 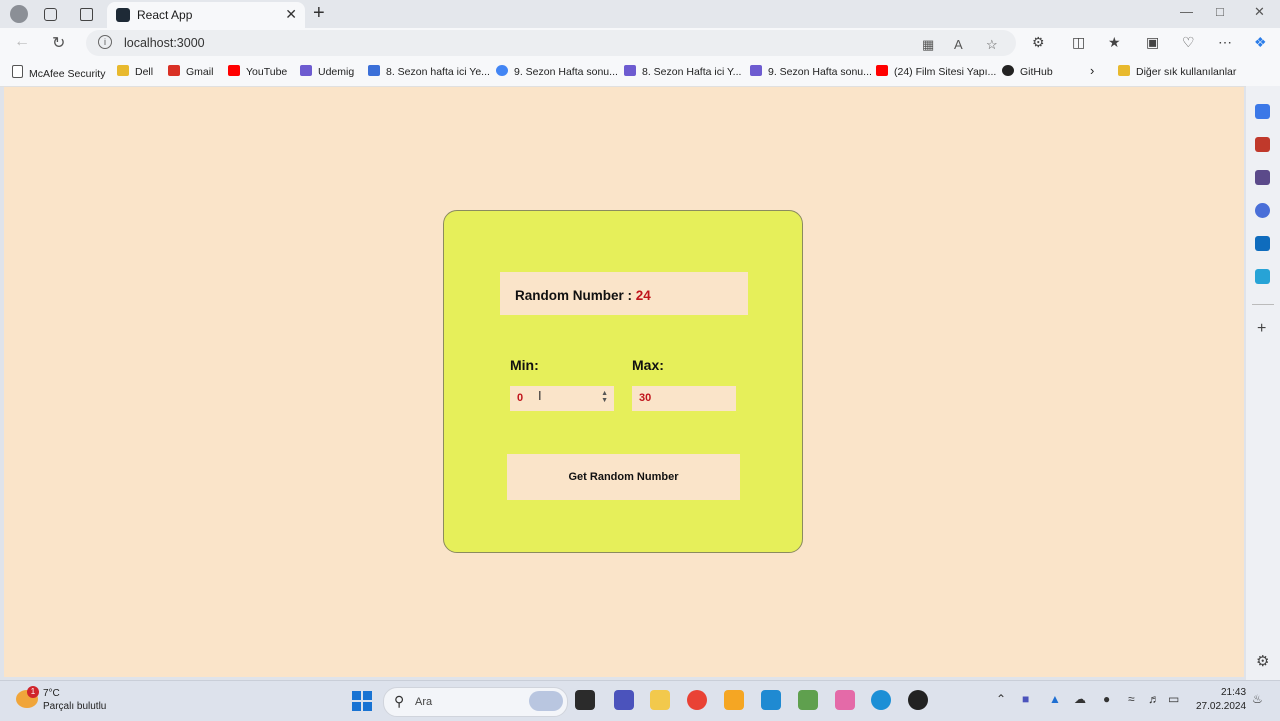 I want to click on read-aloud-icon: A, so click(x=958, y=44).